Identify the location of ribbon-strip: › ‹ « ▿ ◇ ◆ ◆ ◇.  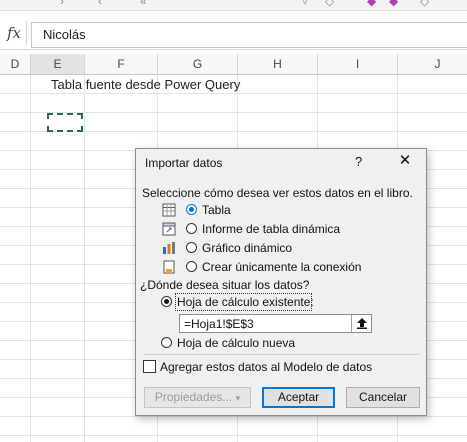
(233, 5).